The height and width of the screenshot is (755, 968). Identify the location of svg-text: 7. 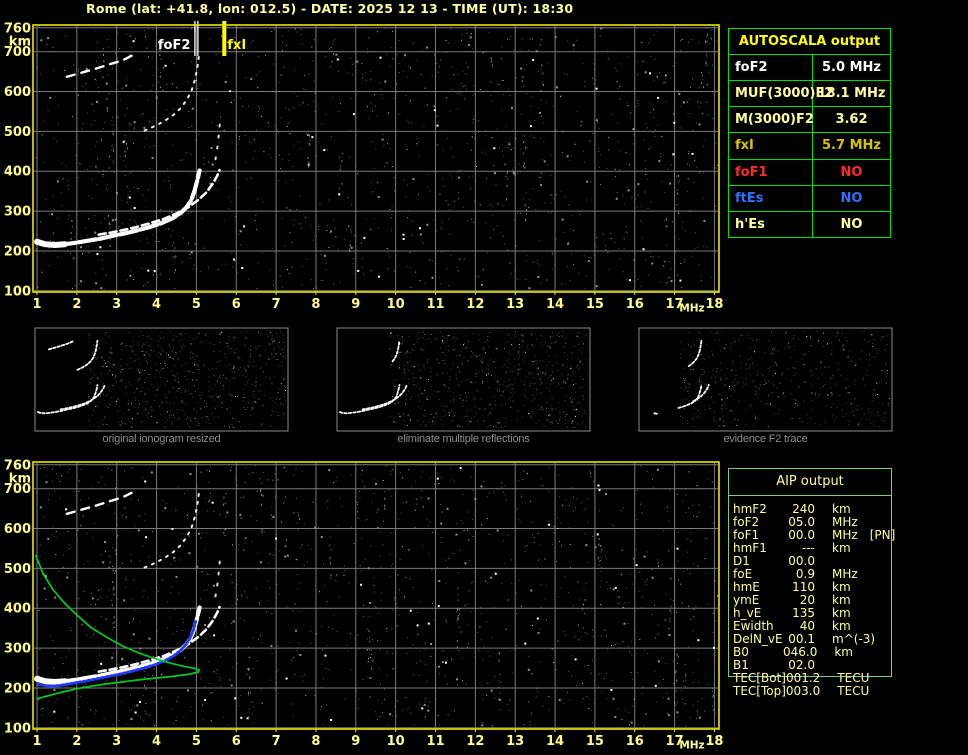
(276, 304).